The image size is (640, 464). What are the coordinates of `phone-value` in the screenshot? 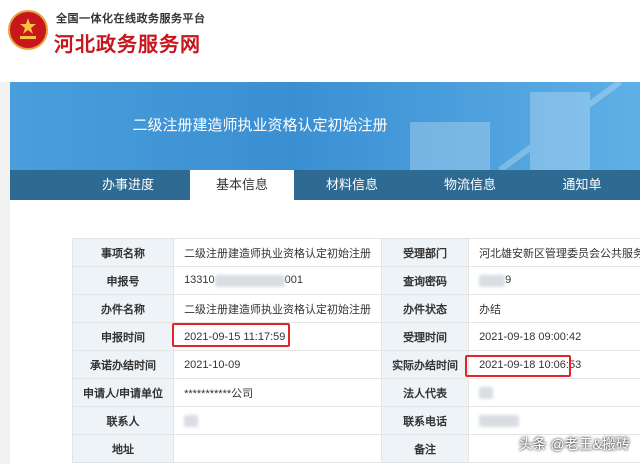 It's located at (554, 420).